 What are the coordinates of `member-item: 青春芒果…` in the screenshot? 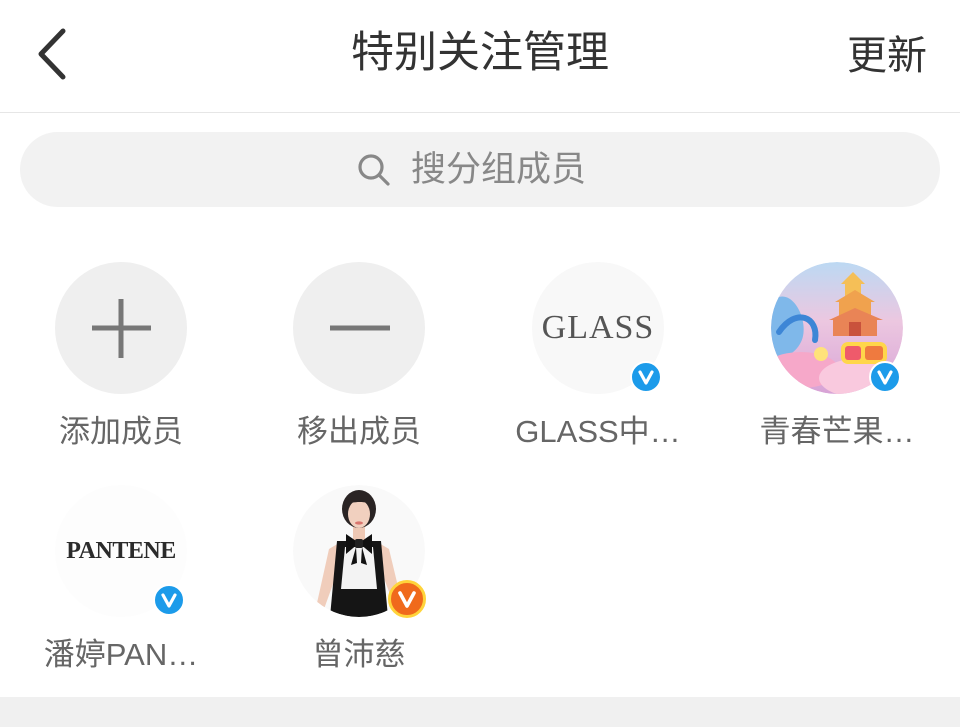 It's located at (837, 357).